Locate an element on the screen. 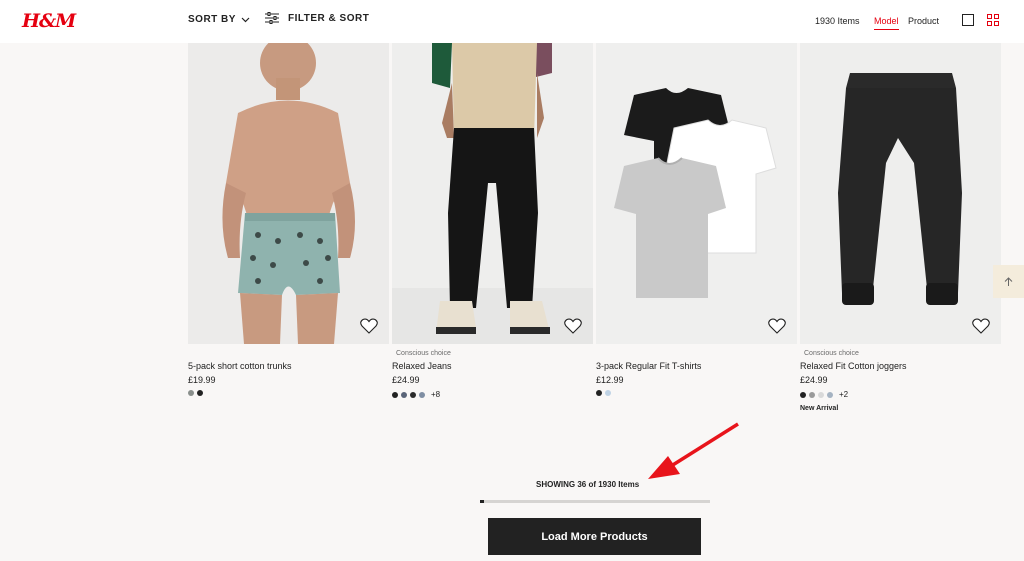 The width and height of the screenshot is (1024, 561). color-swatches: +8 is located at coordinates (416, 394).